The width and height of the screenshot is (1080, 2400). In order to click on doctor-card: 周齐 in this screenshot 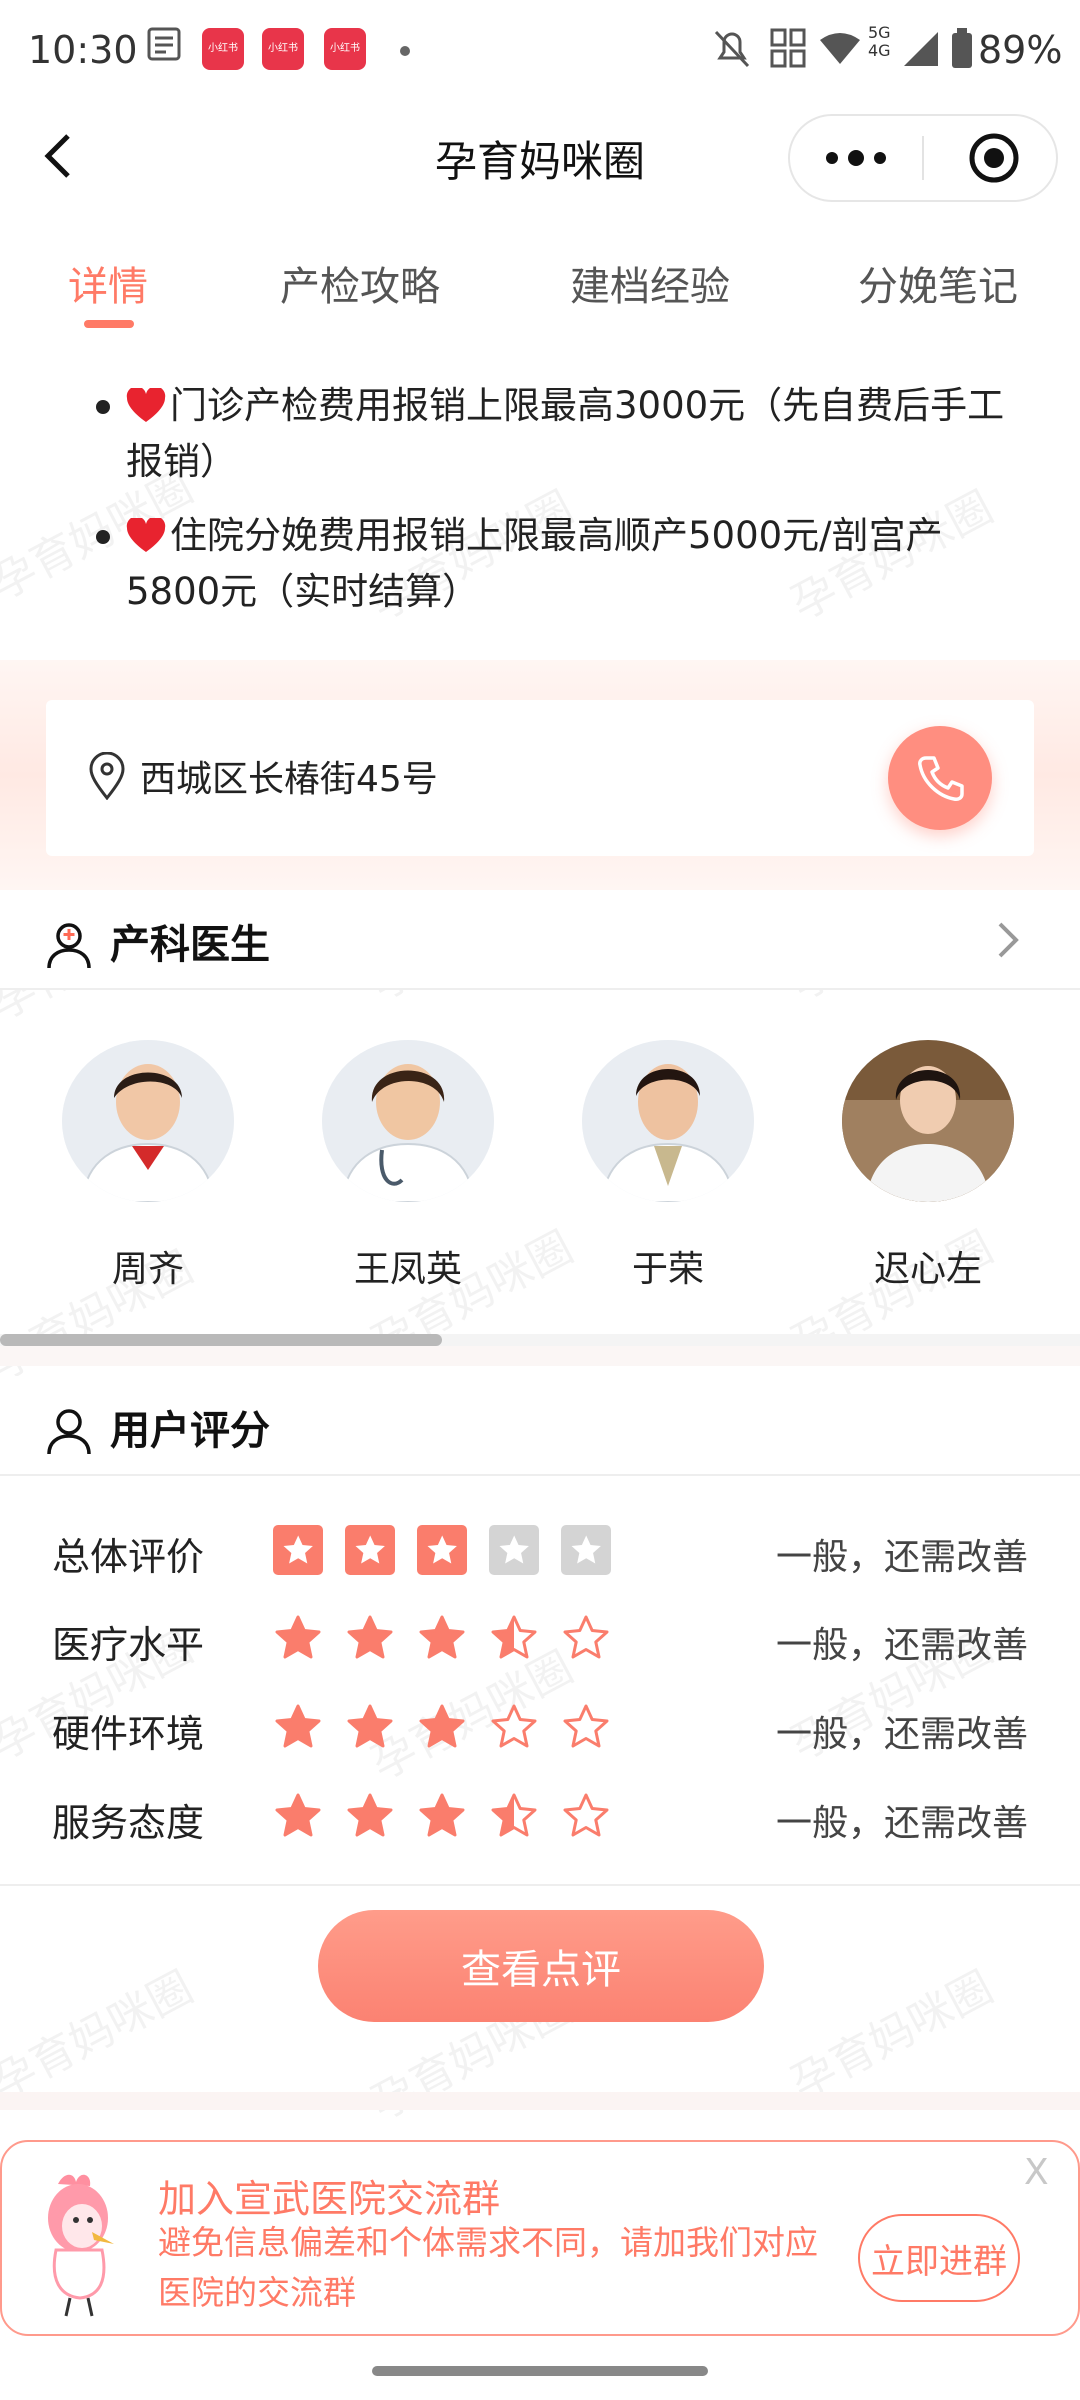, I will do `click(148, 1166)`.